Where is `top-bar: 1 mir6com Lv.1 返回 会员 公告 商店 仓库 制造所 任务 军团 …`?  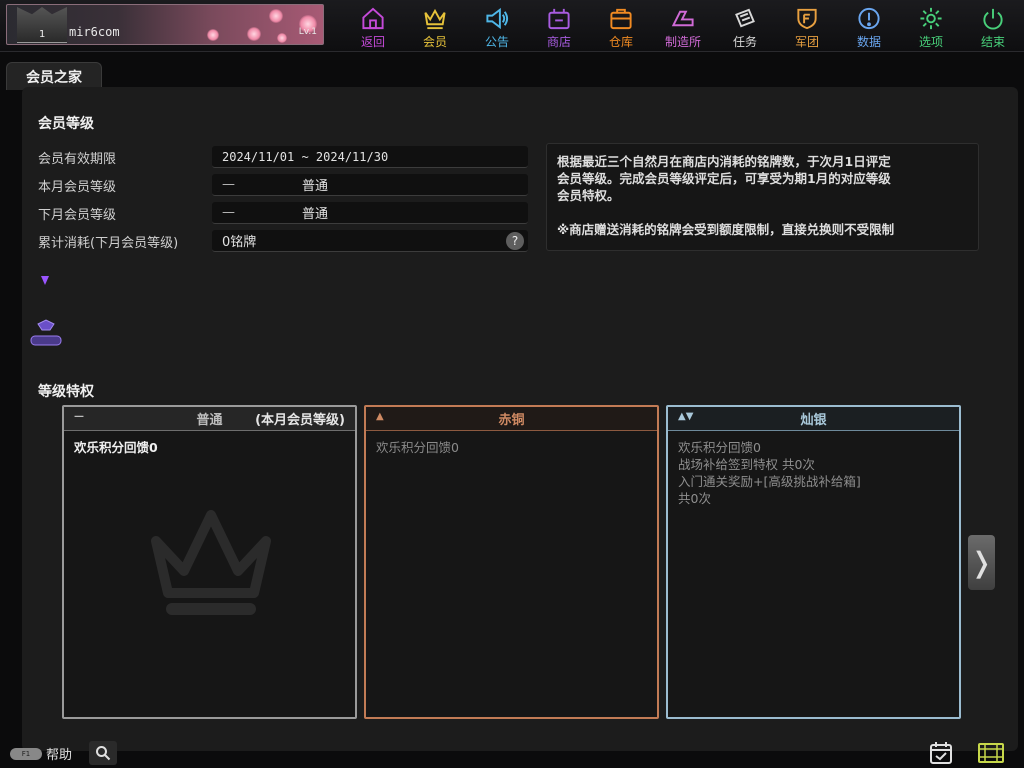
top-bar: 1 mir6com Lv.1 返回 会员 公告 商店 仓库 制造所 任务 军团 … is located at coordinates (512, 26).